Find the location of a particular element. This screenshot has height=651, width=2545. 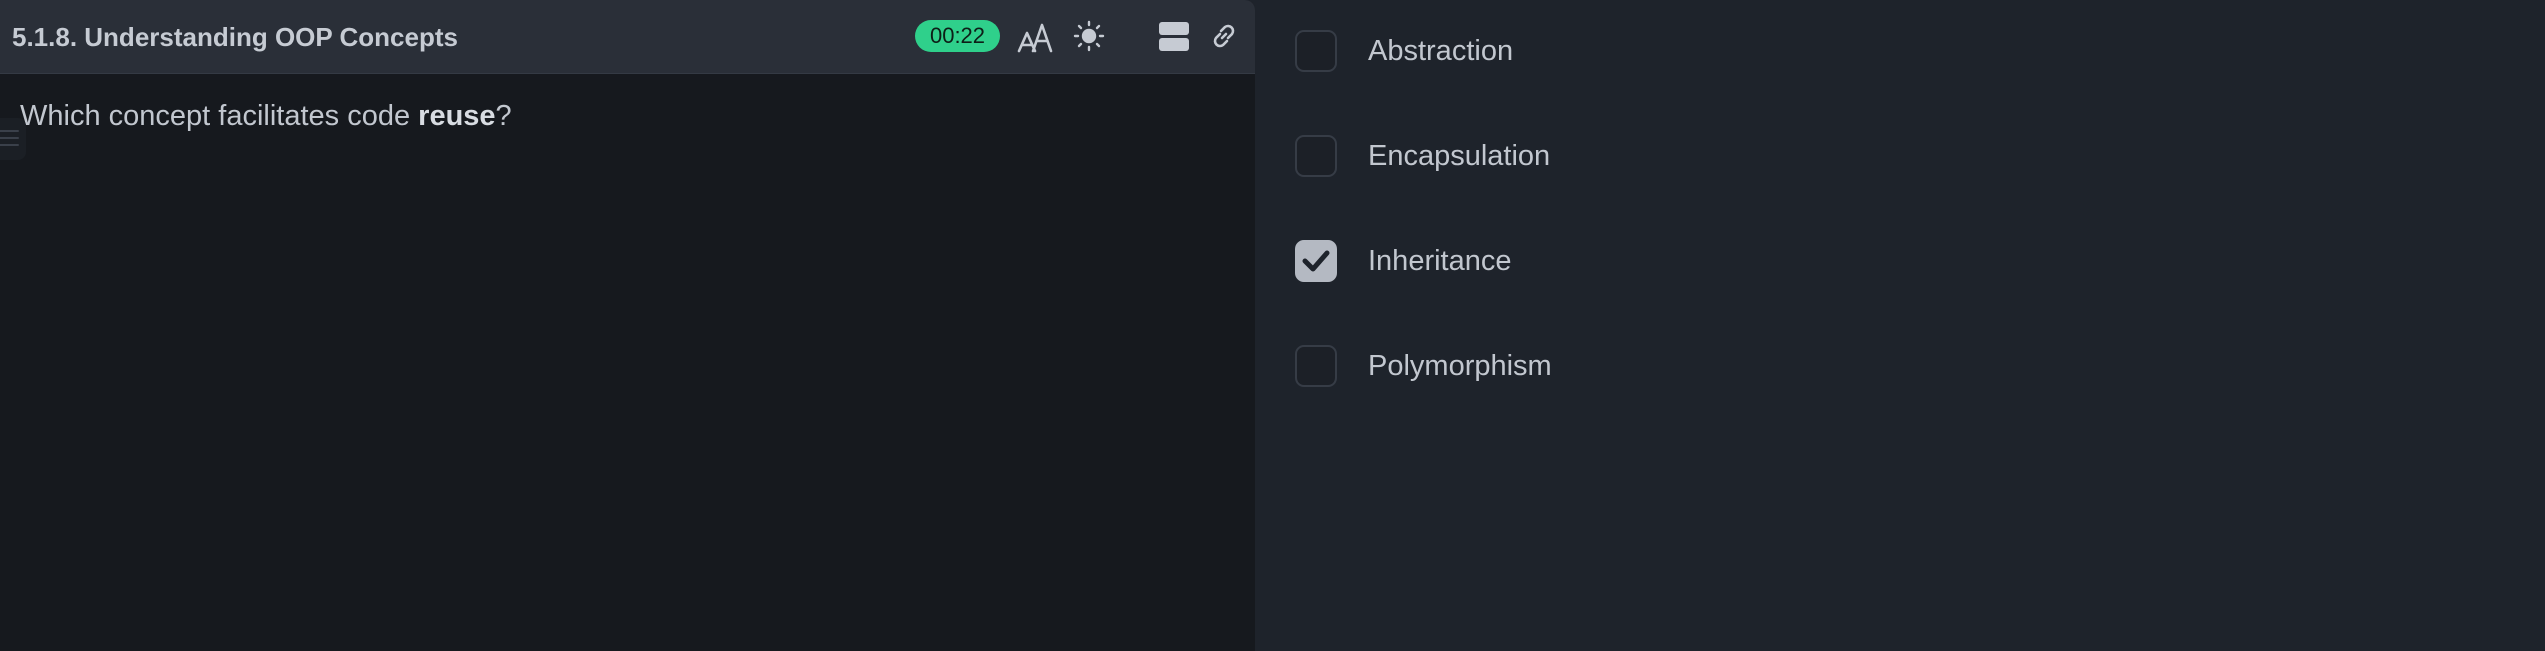

question-text: Which concept facilitates code reuse? is located at coordinates (266, 116).